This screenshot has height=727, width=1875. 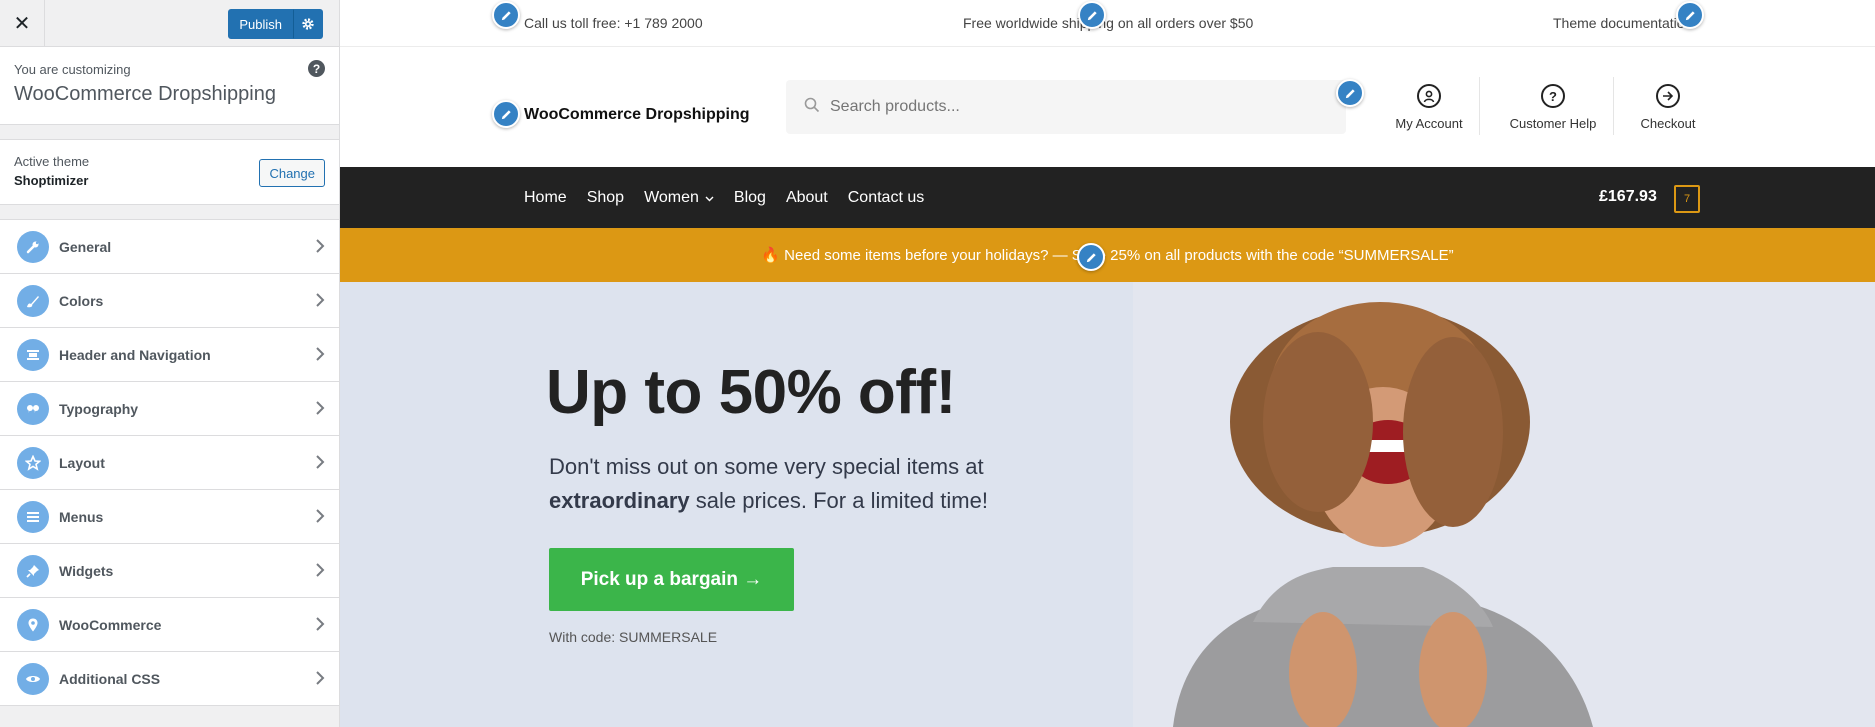 I want to click on cart-total: £167.93, so click(x=1628, y=197).